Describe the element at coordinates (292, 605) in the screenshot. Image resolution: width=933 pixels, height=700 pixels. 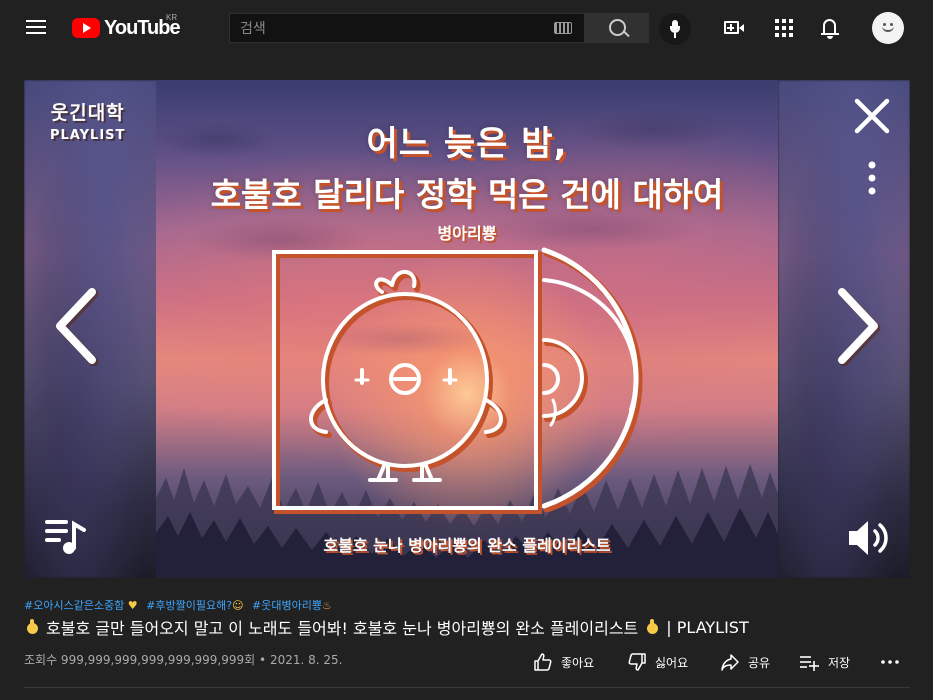
I see `hashtag-link: #웃대병아리뿅♨` at that location.